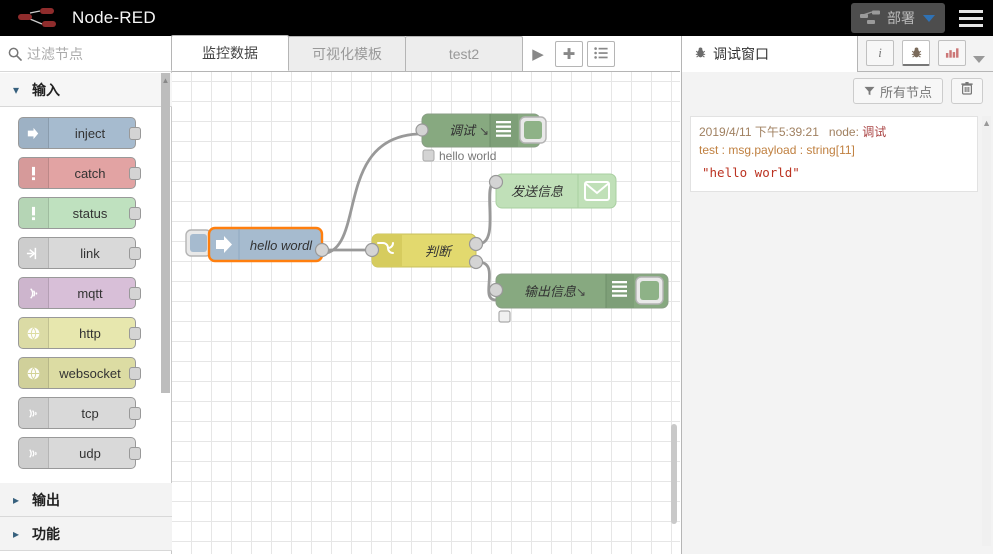 The height and width of the screenshot is (554, 993). What do you see at coordinates (901, 18) in the screenshot?
I see `deploy-label: 部署` at bounding box center [901, 18].